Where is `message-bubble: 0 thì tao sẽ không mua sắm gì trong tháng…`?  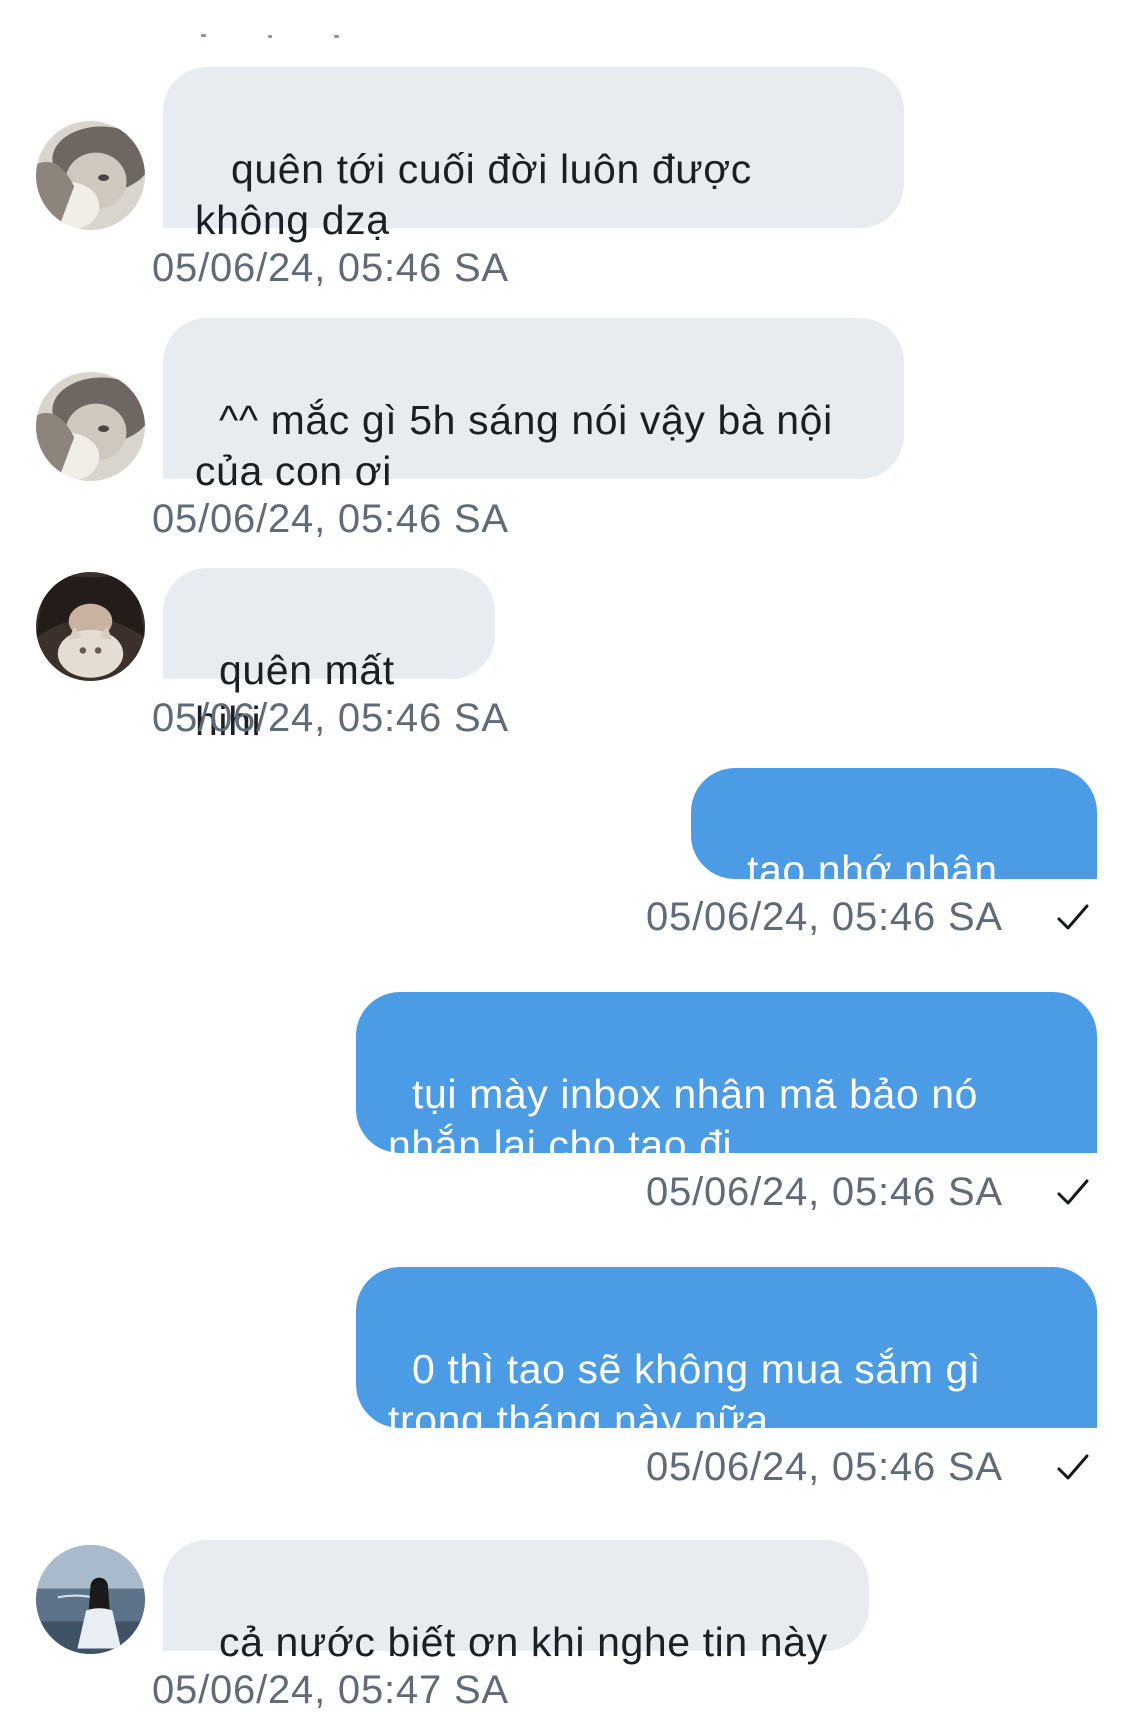 message-bubble: 0 thì tao sẽ không mua sắm gì trong tháng… is located at coordinates (726, 1355).